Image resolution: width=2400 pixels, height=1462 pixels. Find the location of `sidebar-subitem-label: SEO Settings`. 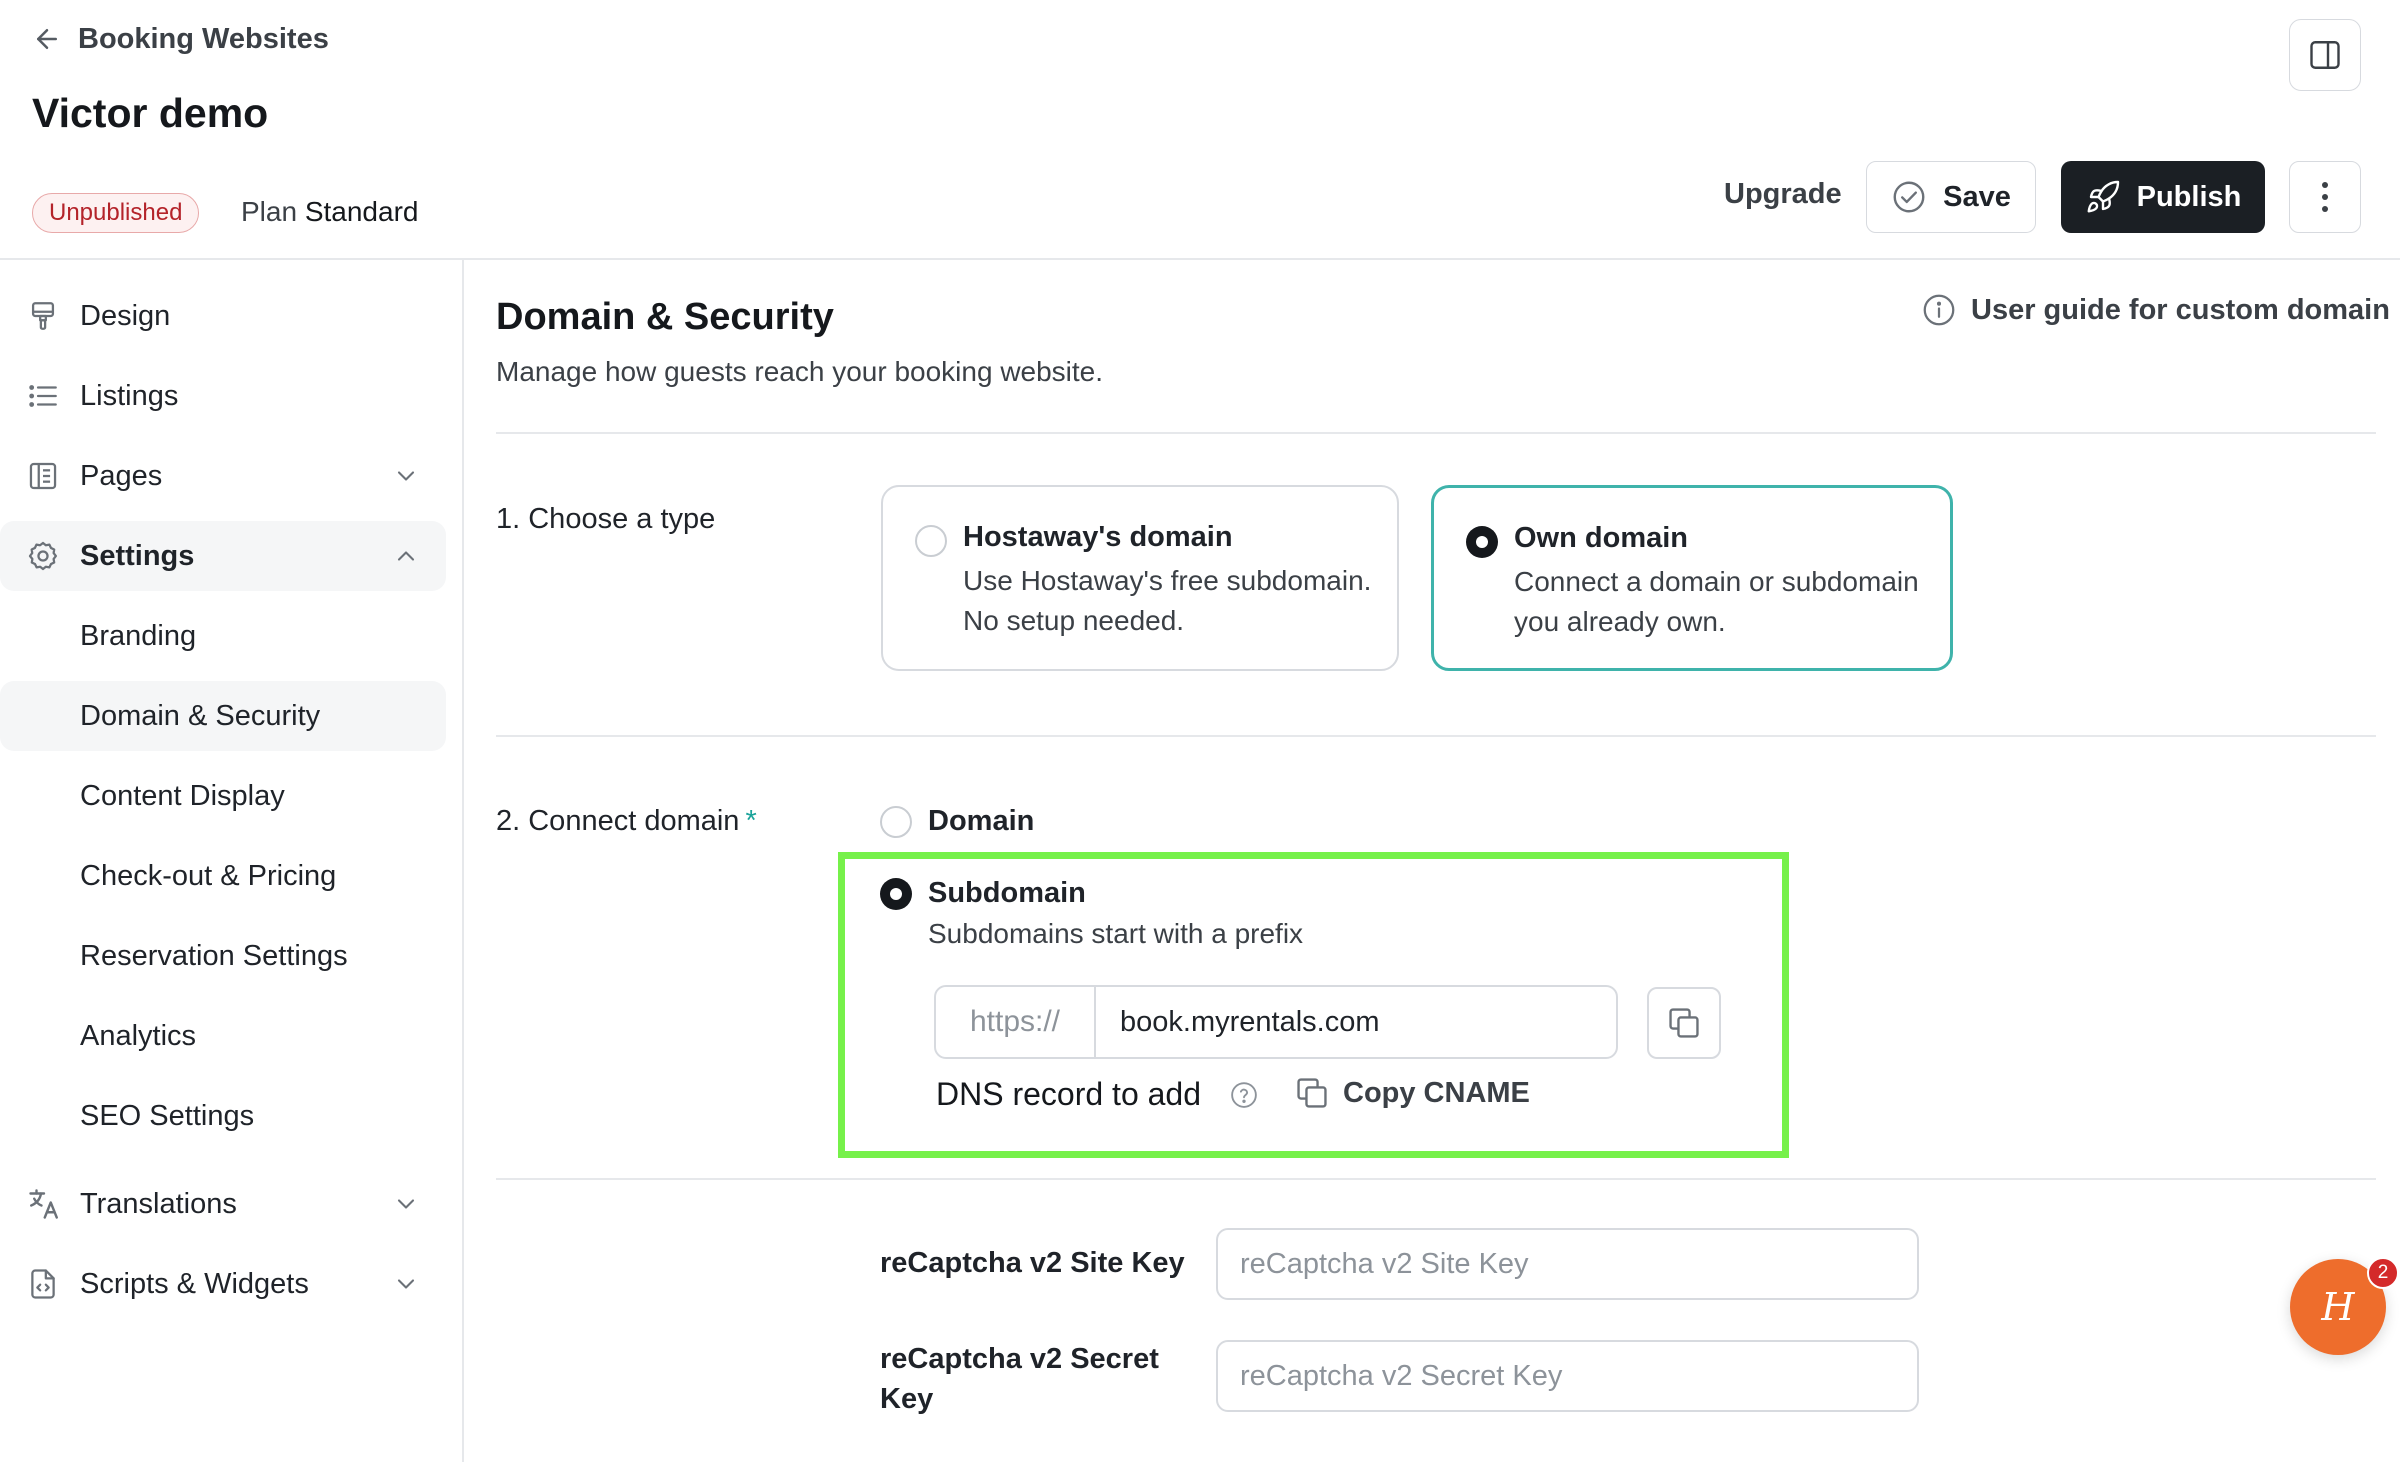

sidebar-subitem-label: SEO Settings is located at coordinates (167, 1115).